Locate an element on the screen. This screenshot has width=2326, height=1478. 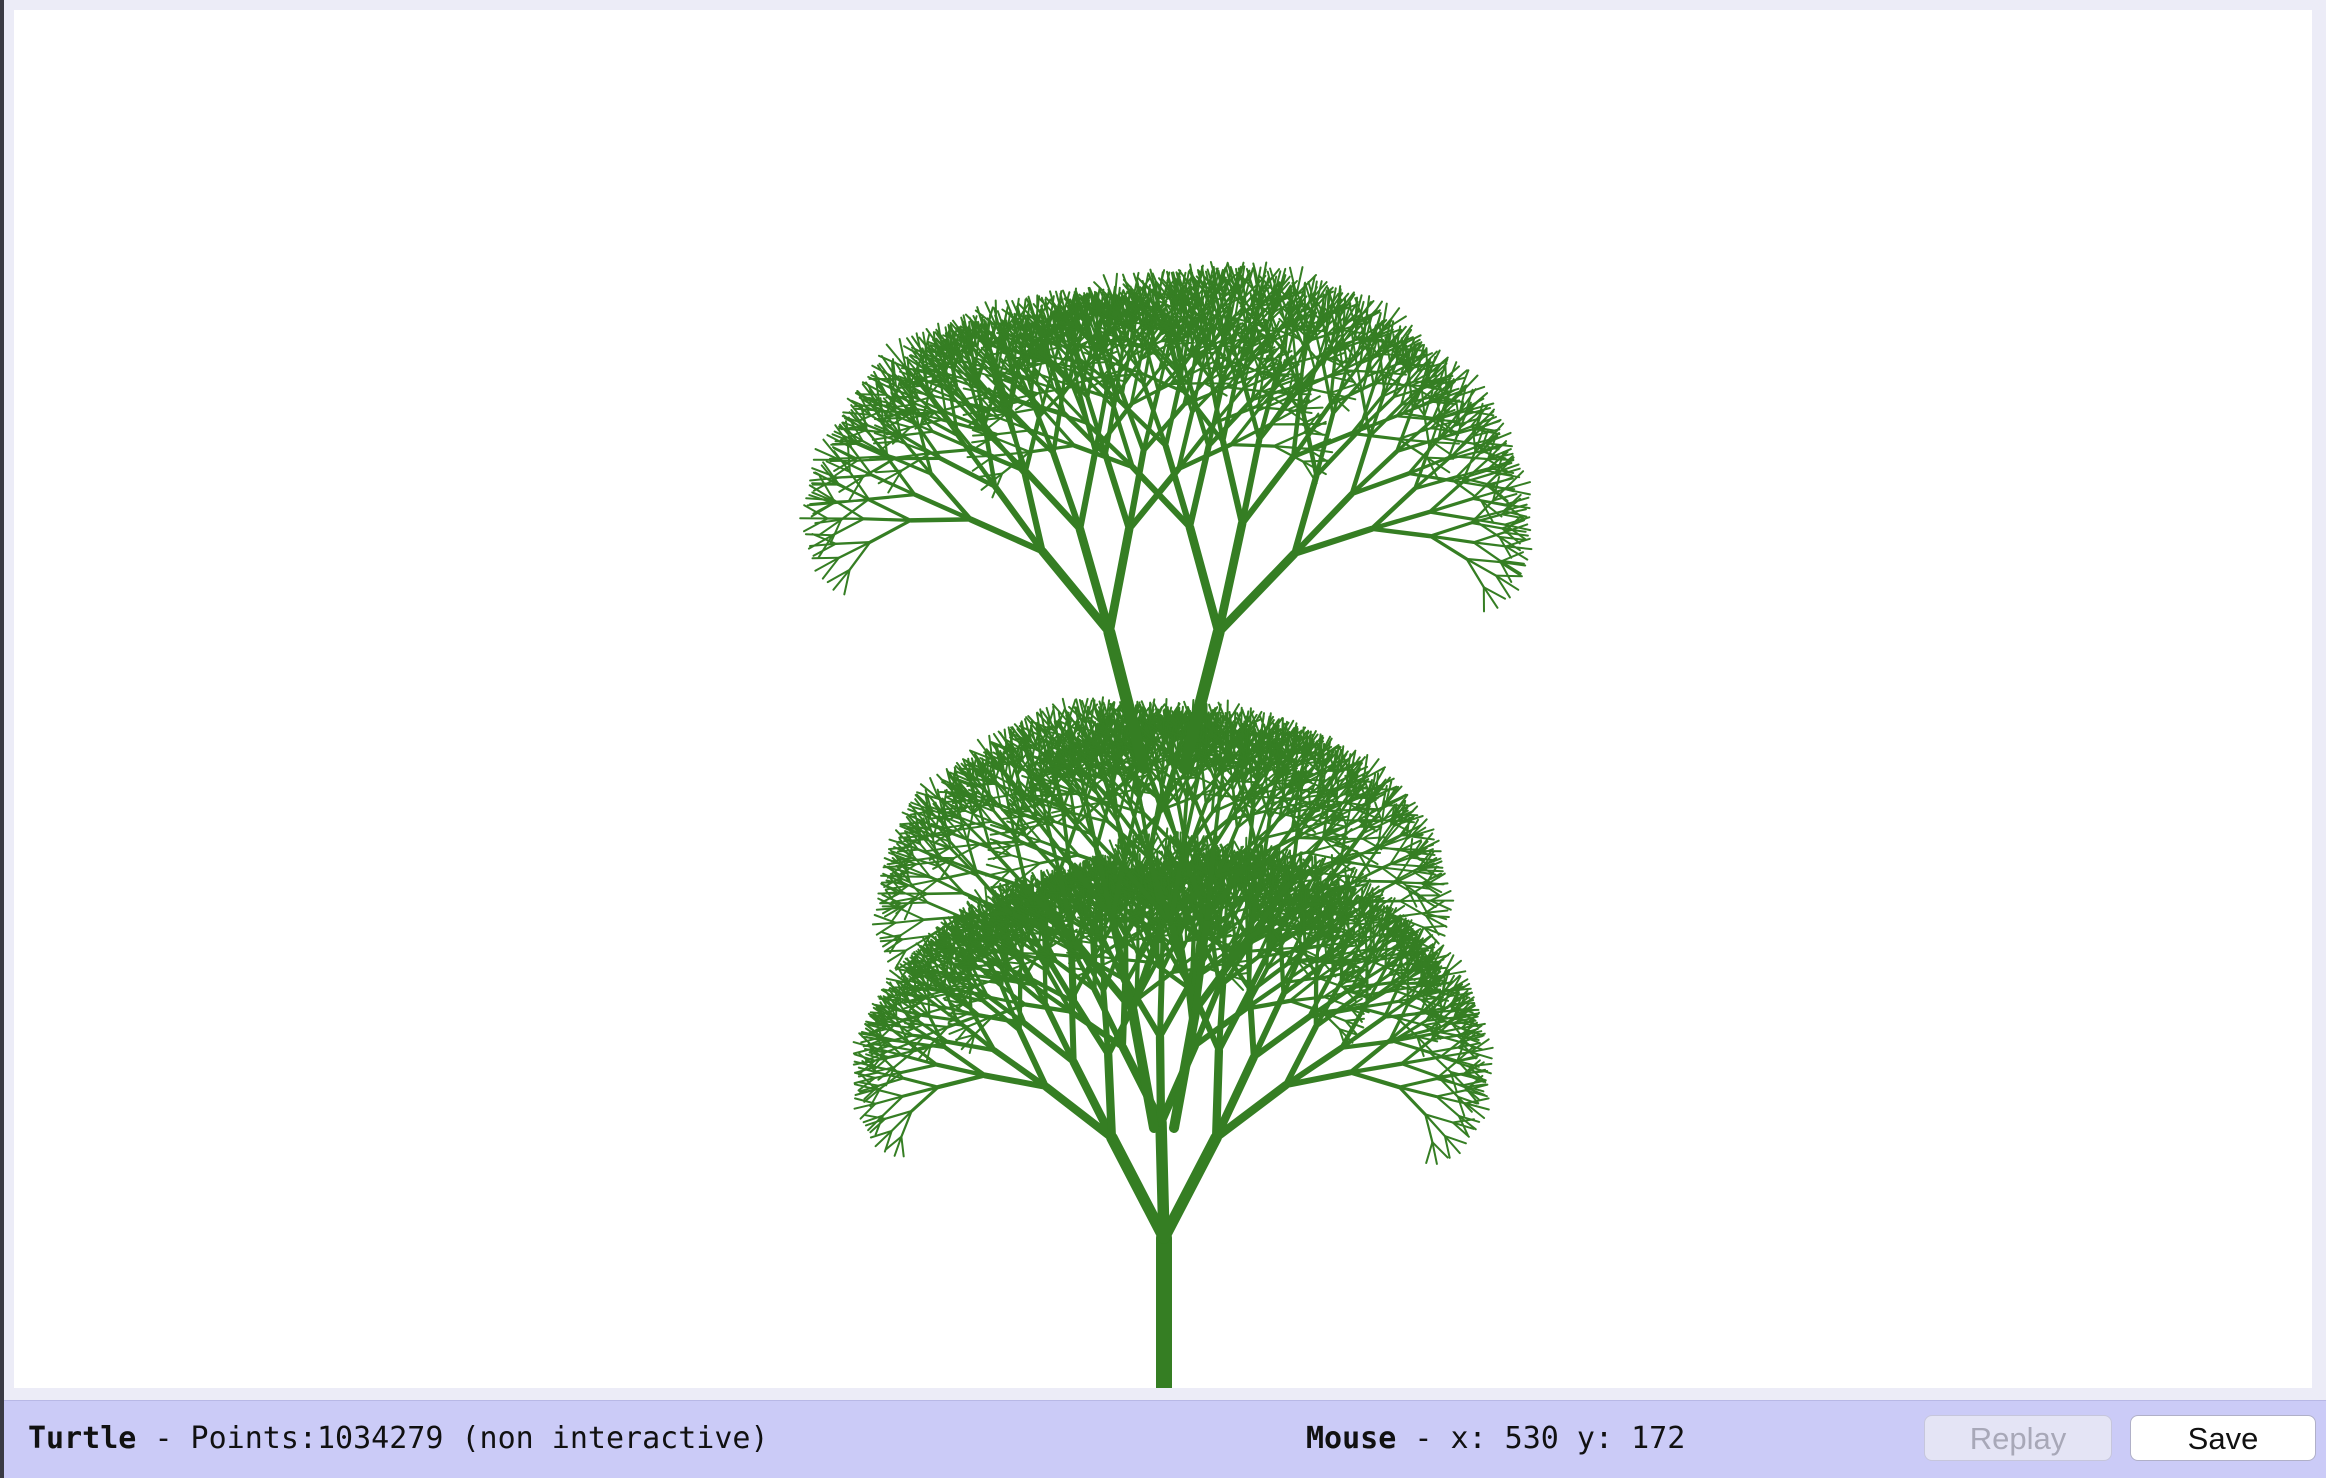
window-edge is located at coordinates (2, 739).